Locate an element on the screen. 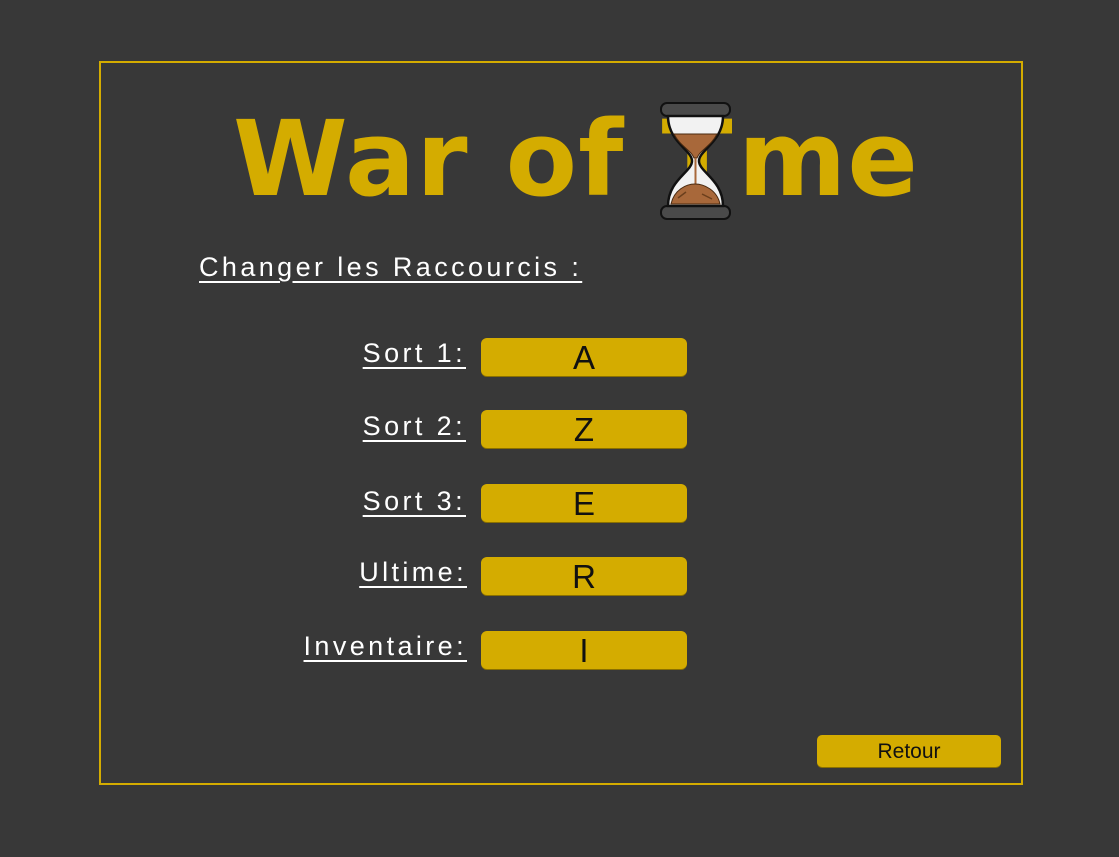 This screenshot has width=1119, height=857. key-button-sort-2: Z is located at coordinates (584, 429).